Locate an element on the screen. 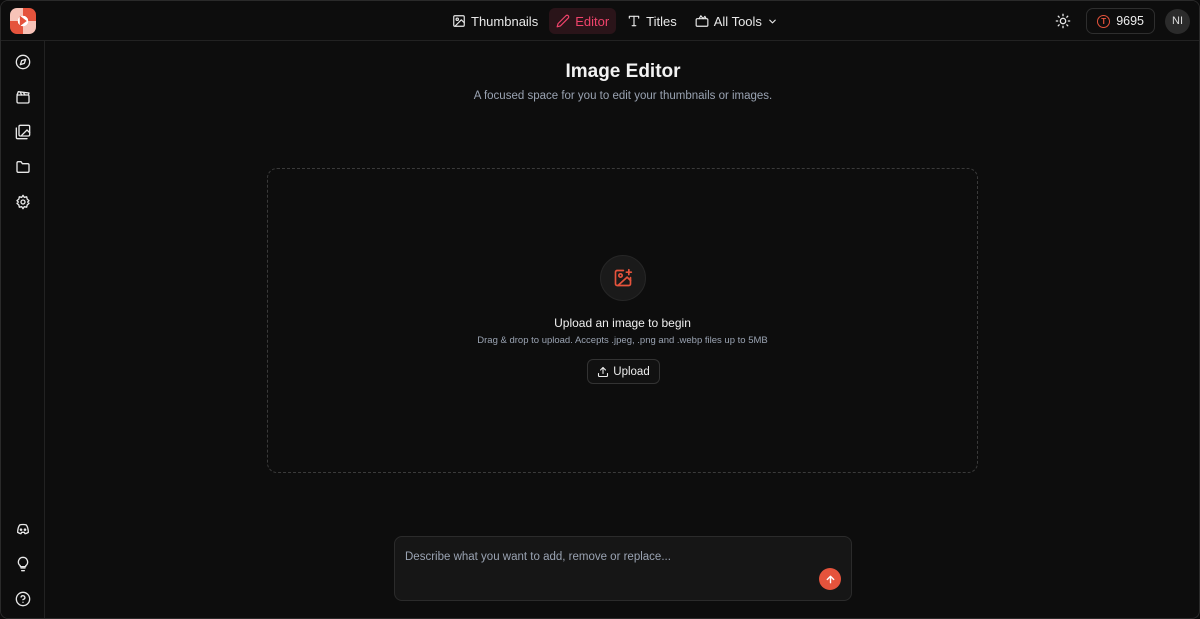  image-icon is located at coordinates (459, 21).